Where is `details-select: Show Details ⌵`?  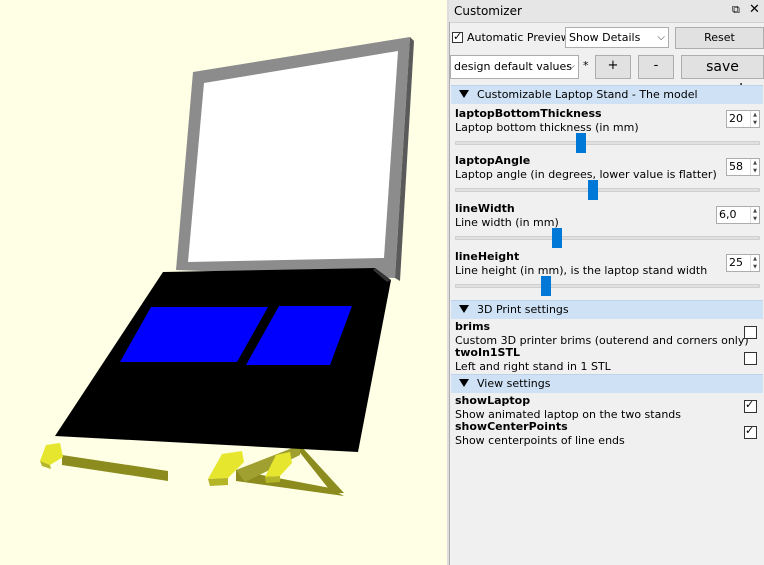
details-select: Show Details ⌵ is located at coordinates (617, 37).